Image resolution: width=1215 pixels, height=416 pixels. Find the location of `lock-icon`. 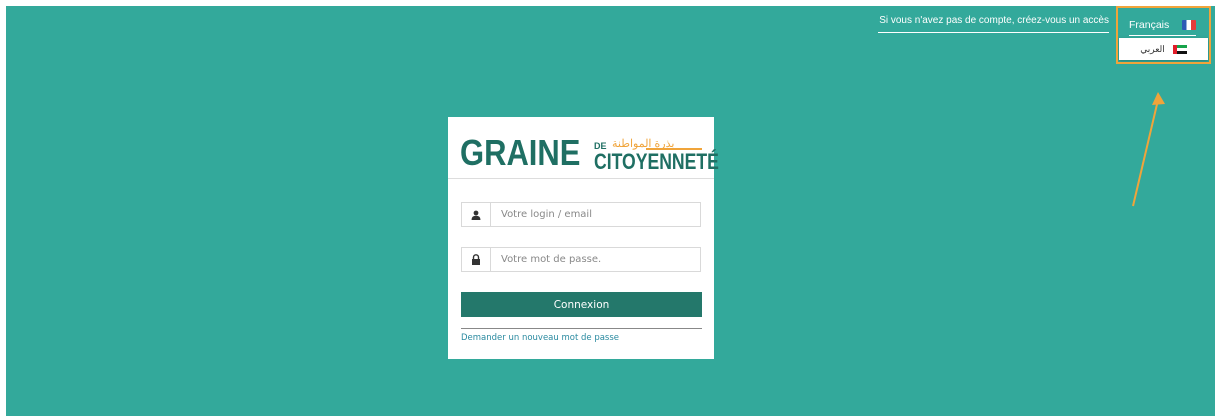

lock-icon is located at coordinates (476, 259).